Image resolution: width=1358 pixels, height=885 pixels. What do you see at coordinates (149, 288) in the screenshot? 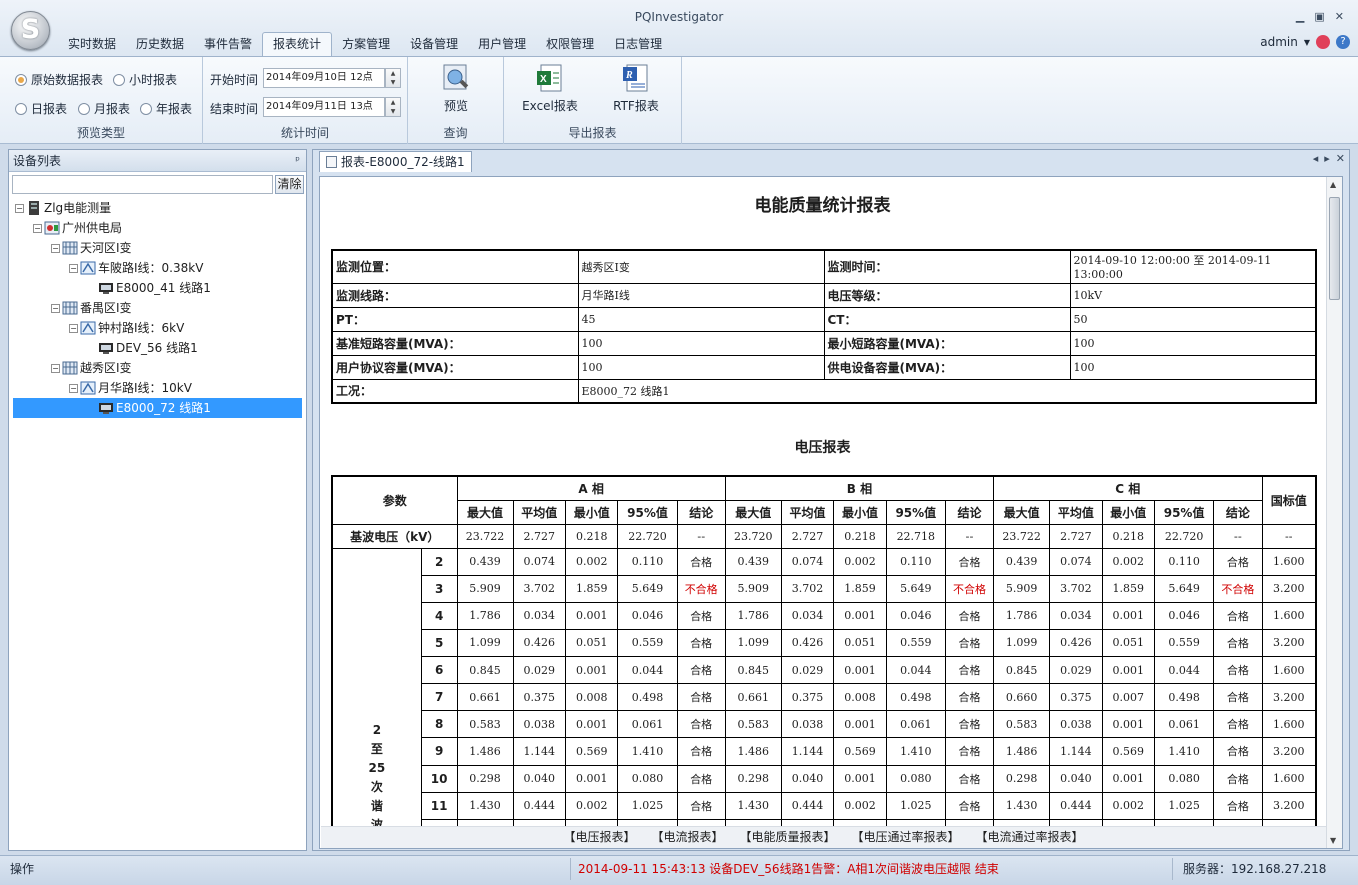
I see `tree-node: E8000_41 线路1` at bounding box center [149, 288].